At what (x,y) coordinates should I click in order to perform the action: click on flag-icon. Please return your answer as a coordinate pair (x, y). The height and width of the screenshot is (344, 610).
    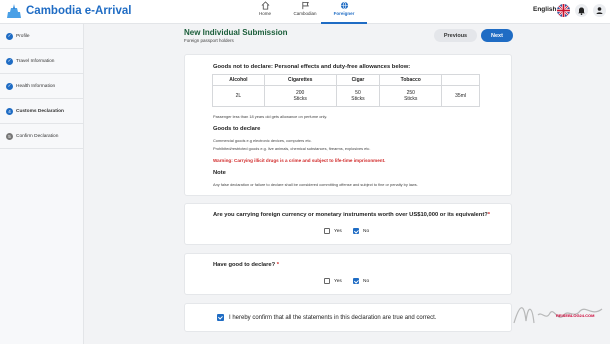
    Looking at the image, I should click on (305, 5).